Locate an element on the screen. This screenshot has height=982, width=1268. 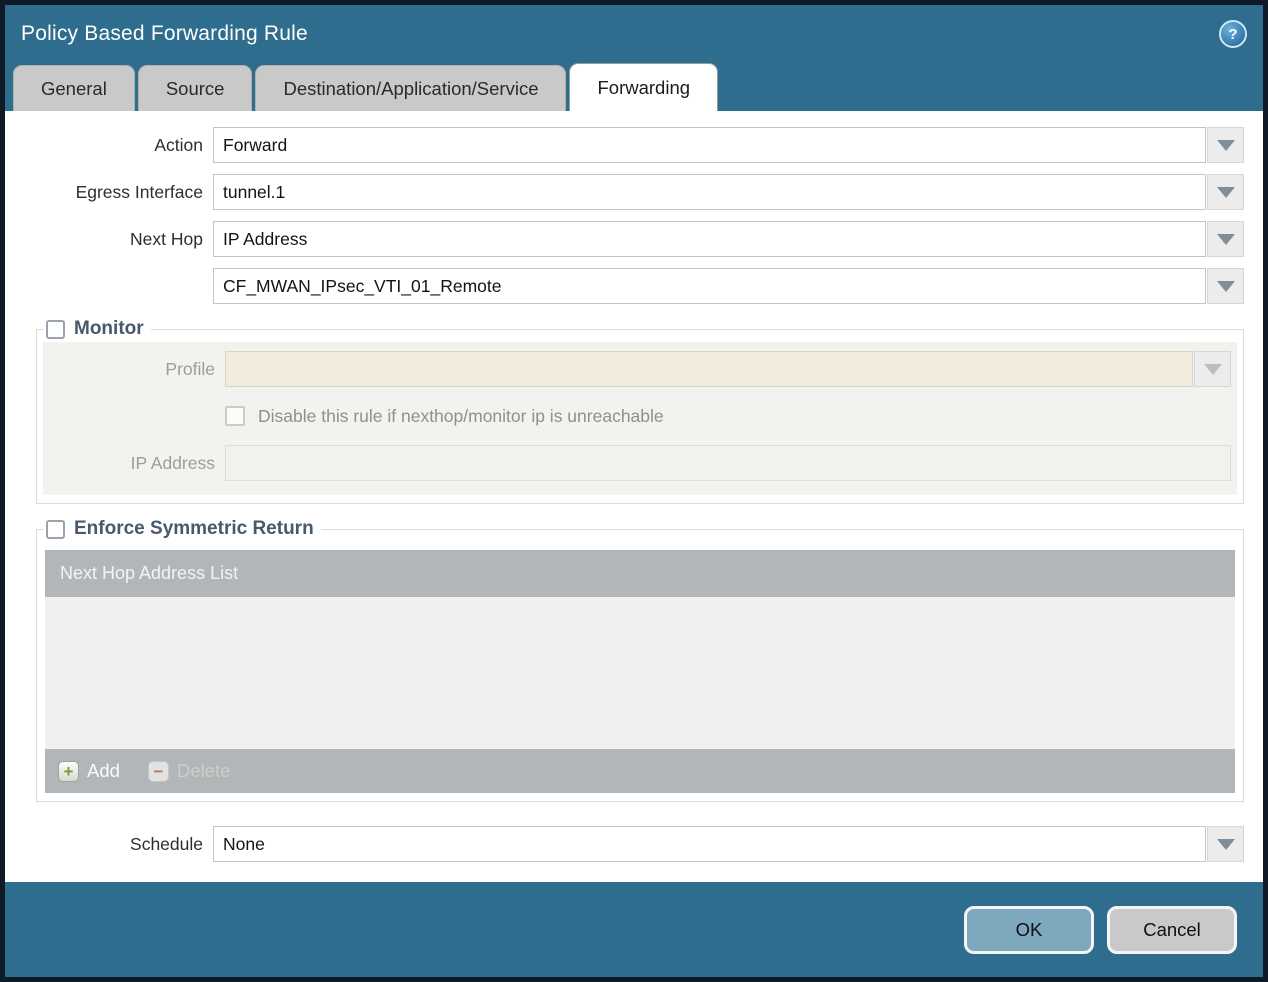
next-hop-address-list-body is located at coordinates (640, 673).